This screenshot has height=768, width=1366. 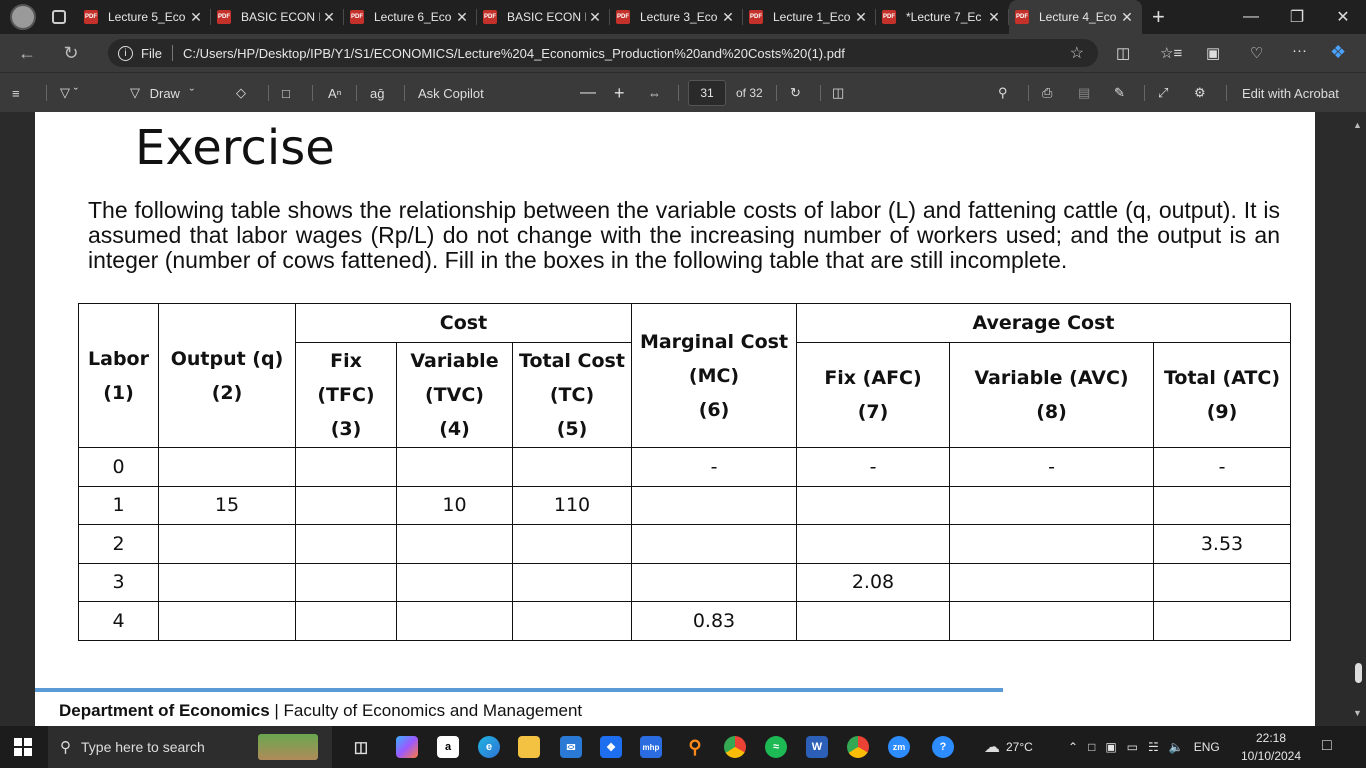 What do you see at coordinates (448, 747) in the screenshot?
I see `amazon-app-icon: a` at bounding box center [448, 747].